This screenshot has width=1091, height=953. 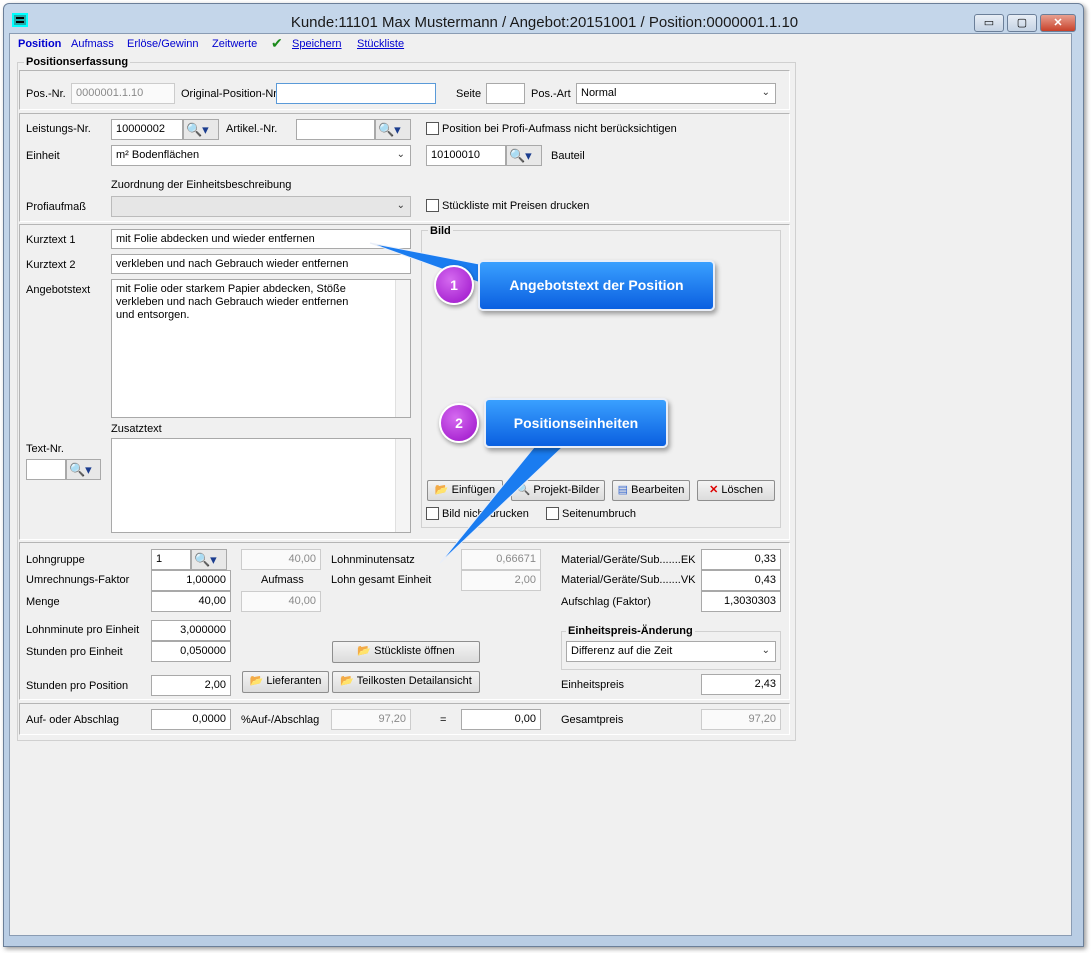 I want to click on callout-1: Angebotstext der Position, so click(x=596, y=285).